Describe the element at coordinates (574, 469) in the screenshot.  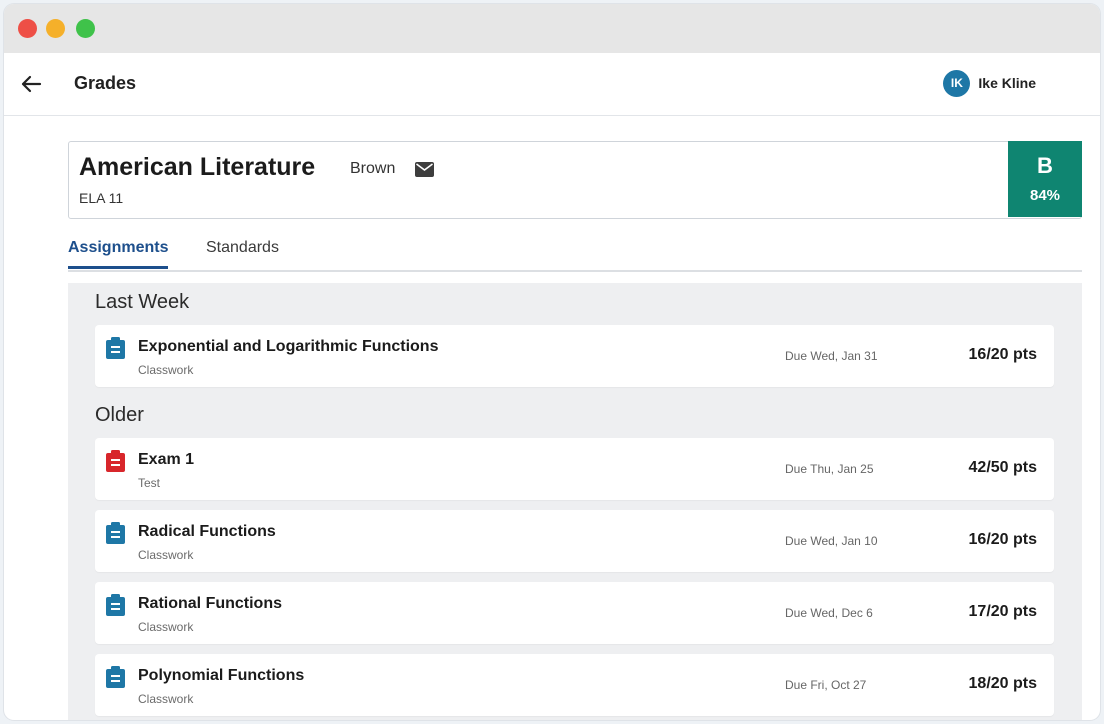
I see `list-item: Exam 1 Test Due Thu, Jan 25 42/50 pts` at that location.